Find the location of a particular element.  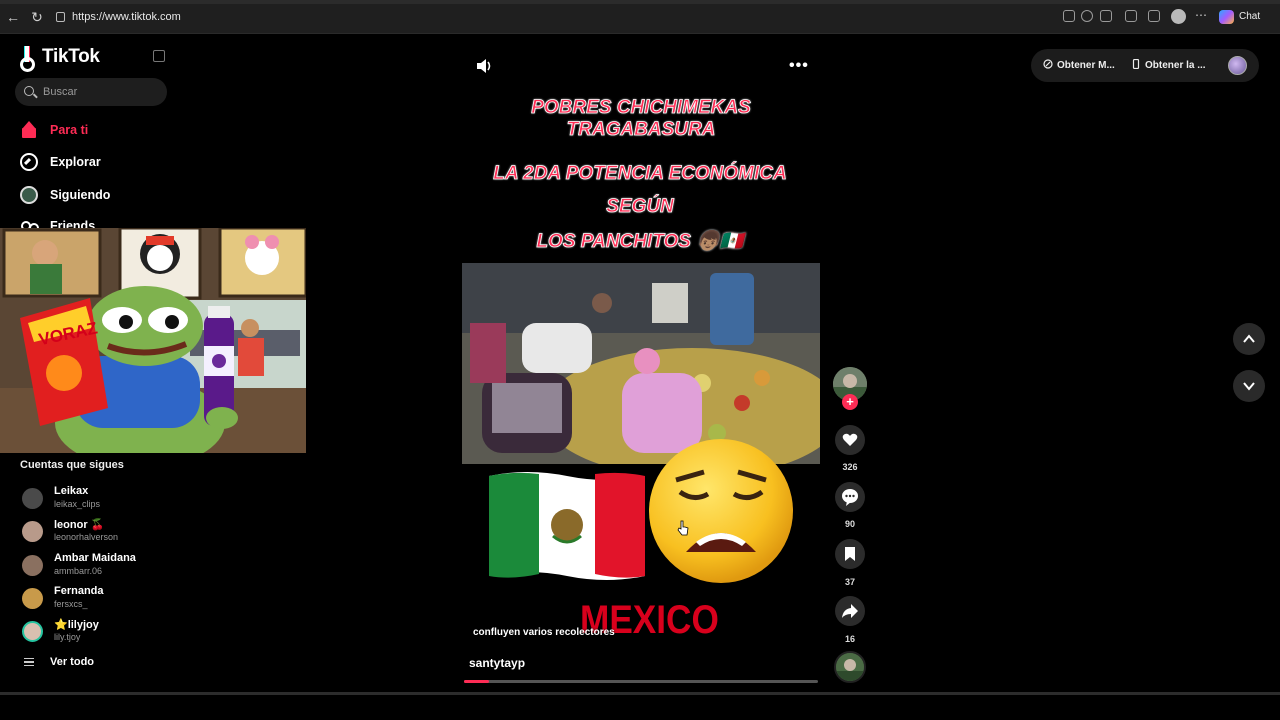

save-button is located at coordinates (850, 554).